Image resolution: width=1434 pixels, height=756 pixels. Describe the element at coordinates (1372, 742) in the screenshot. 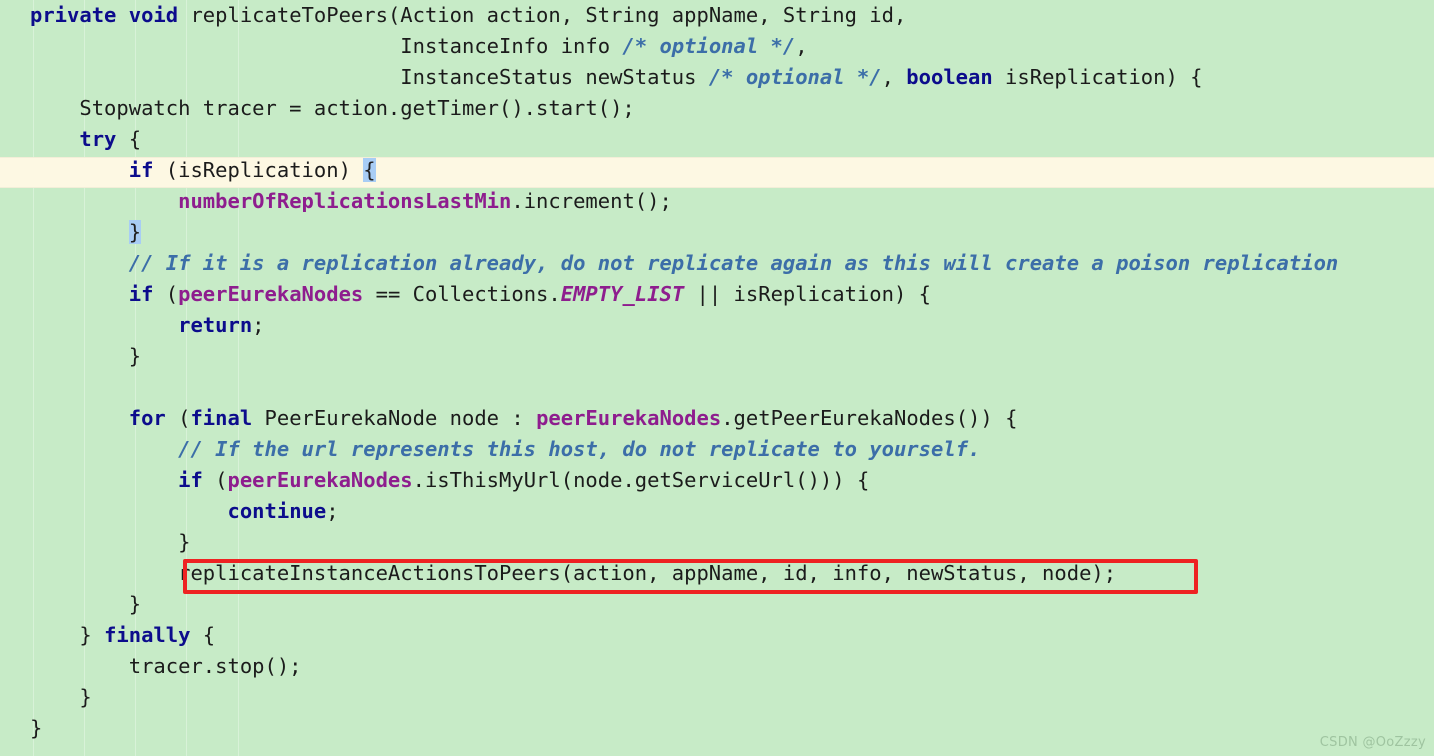

I see `csdn-watermark: CSDN @OoZzzy` at that location.